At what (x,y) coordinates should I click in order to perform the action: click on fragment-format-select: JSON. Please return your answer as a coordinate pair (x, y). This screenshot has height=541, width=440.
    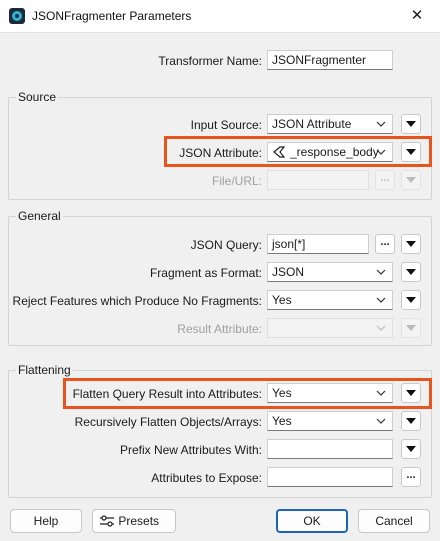
    Looking at the image, I should click on (330, 272).